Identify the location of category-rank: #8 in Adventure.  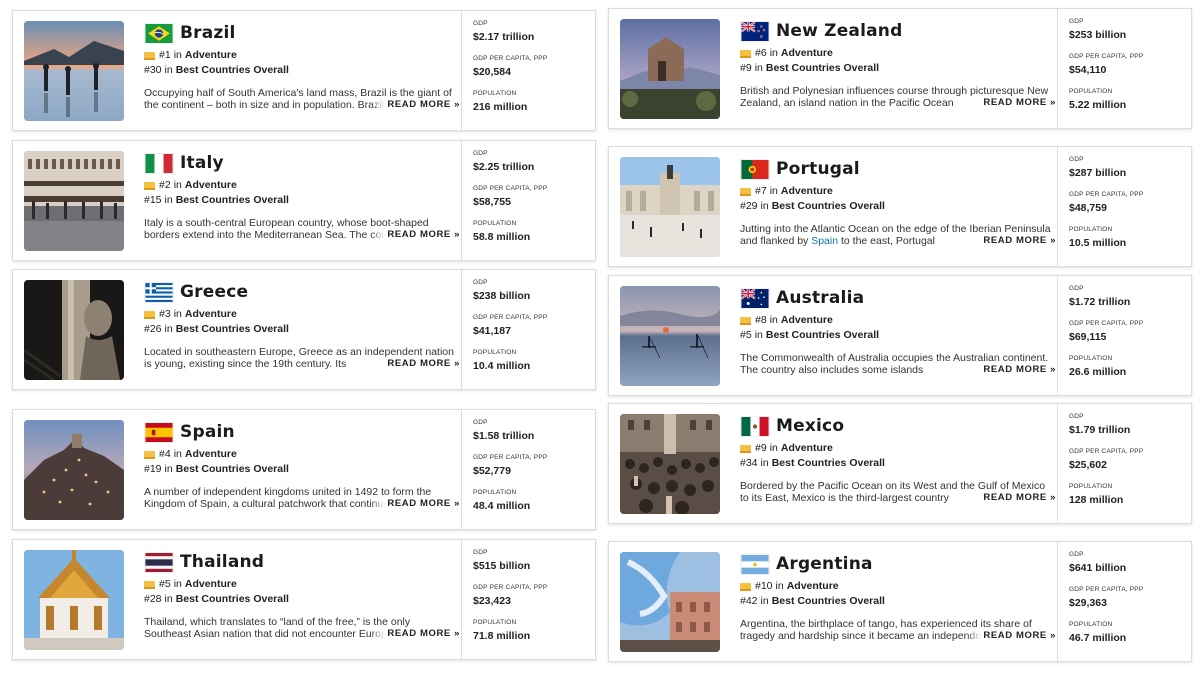
(898, 320).